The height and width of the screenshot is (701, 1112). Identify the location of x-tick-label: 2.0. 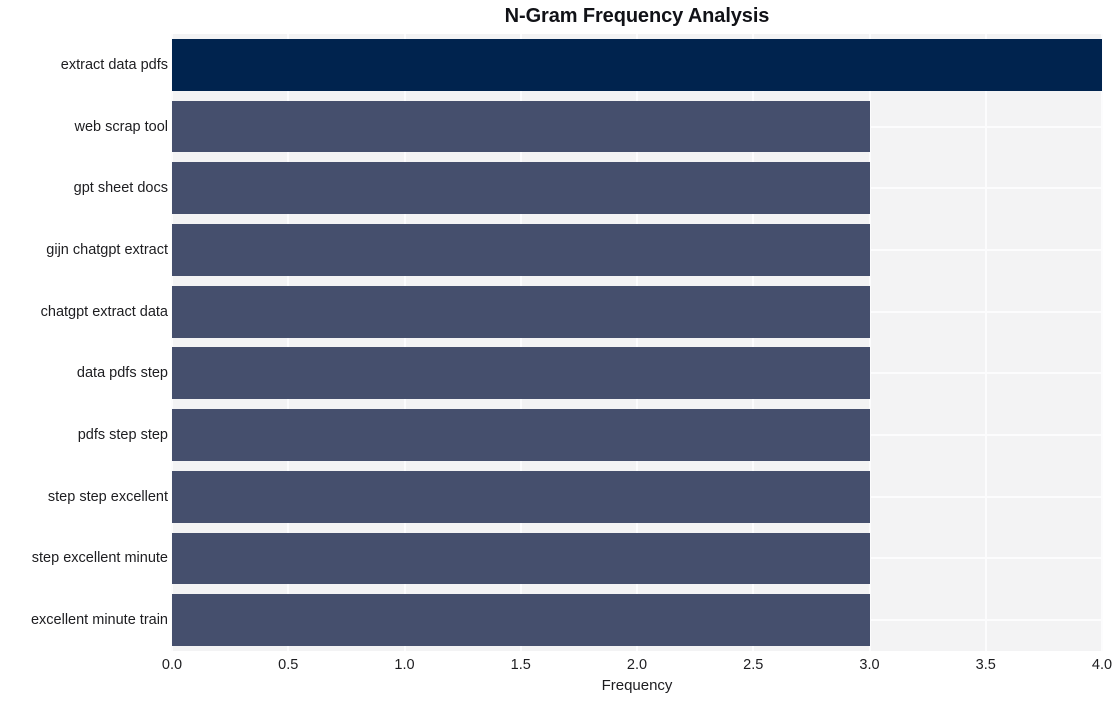
(637, 665).